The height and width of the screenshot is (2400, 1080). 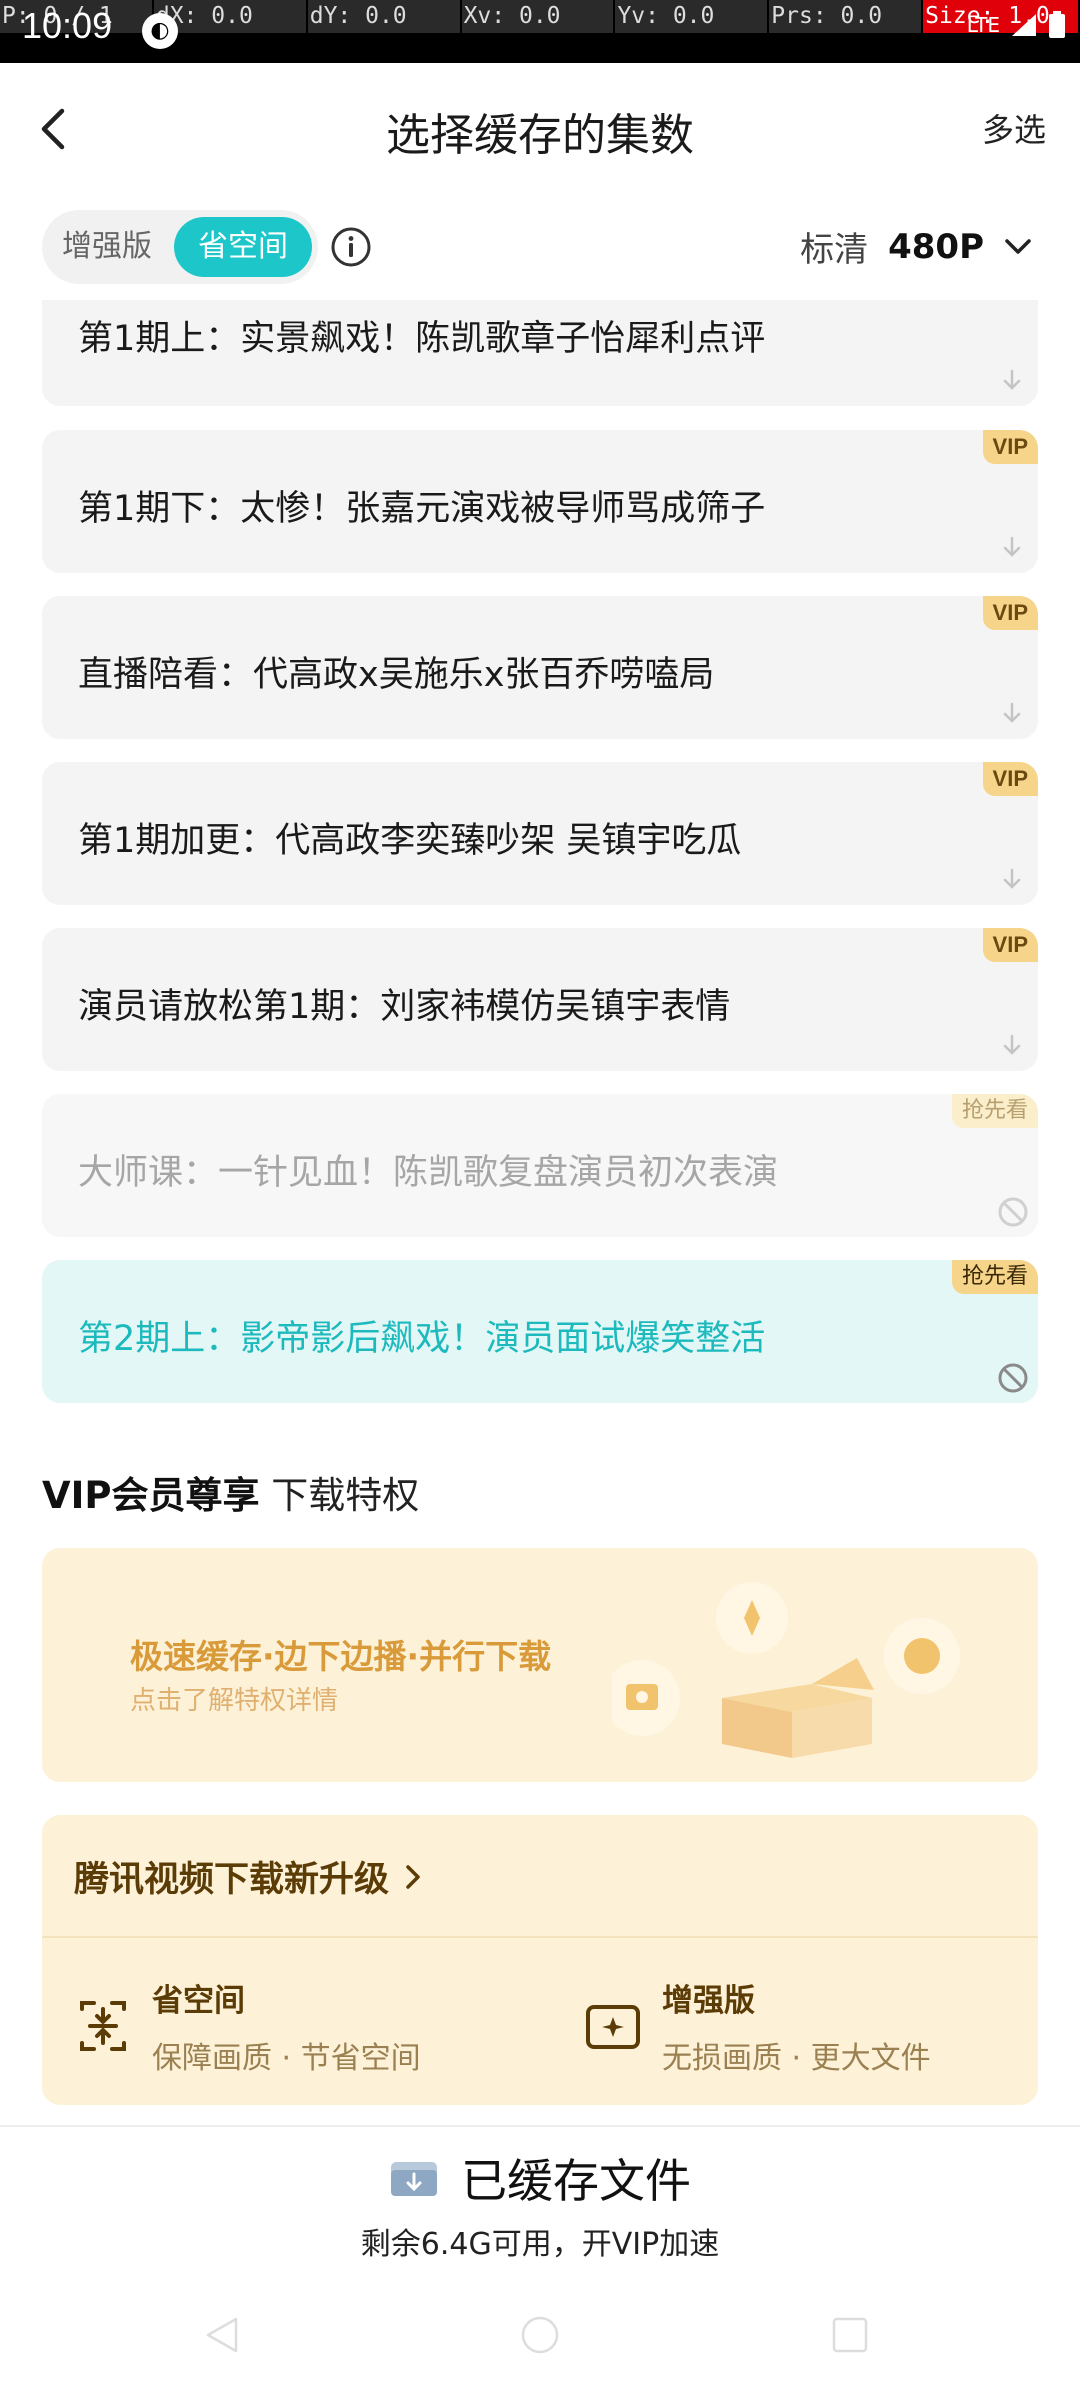 I want to click on cached-files-panel: 已缓存文件 剩余6.4G可用，开VIP加速, so click(x=540, y=2205).